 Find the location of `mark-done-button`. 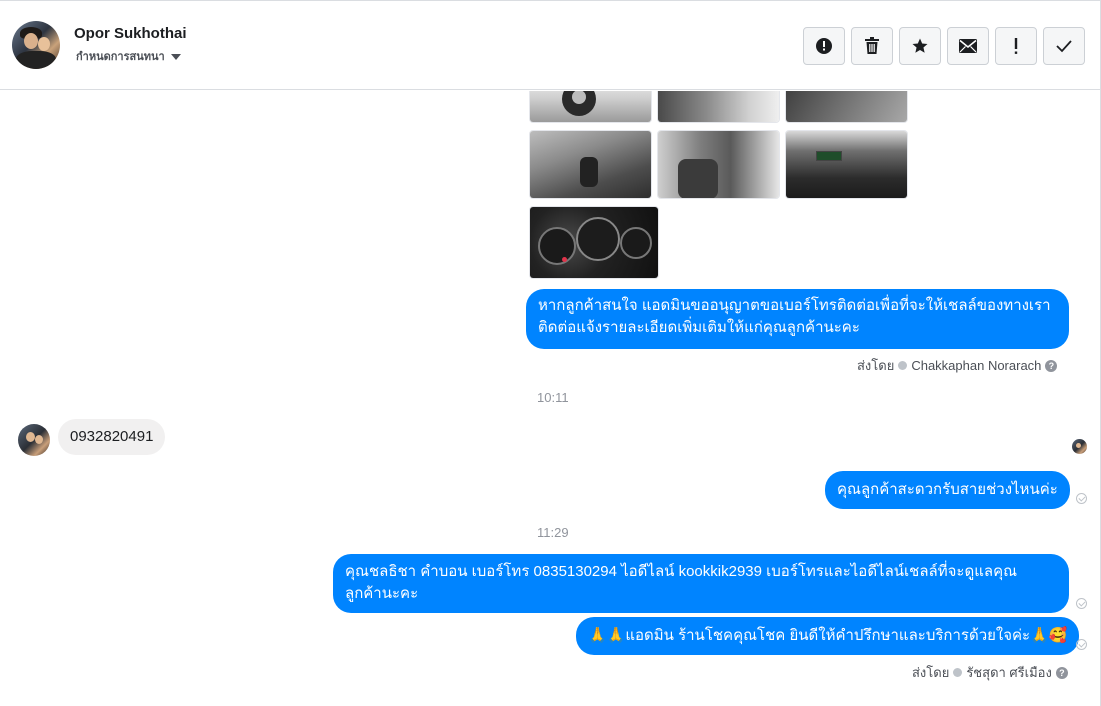

mark-done-button is located at coordinates (1064, 46).